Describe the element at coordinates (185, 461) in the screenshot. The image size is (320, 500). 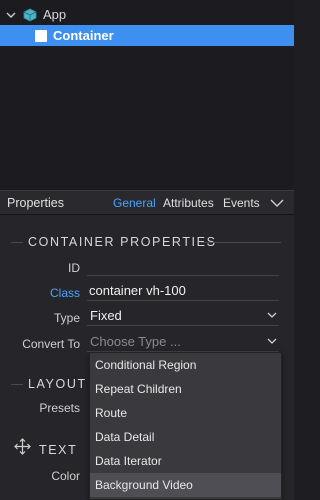
I see `dropdown-item-data-iterator: Data Iterator` at that location.